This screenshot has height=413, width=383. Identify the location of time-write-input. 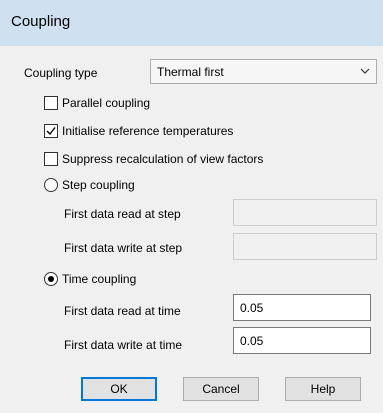
(302, 340).